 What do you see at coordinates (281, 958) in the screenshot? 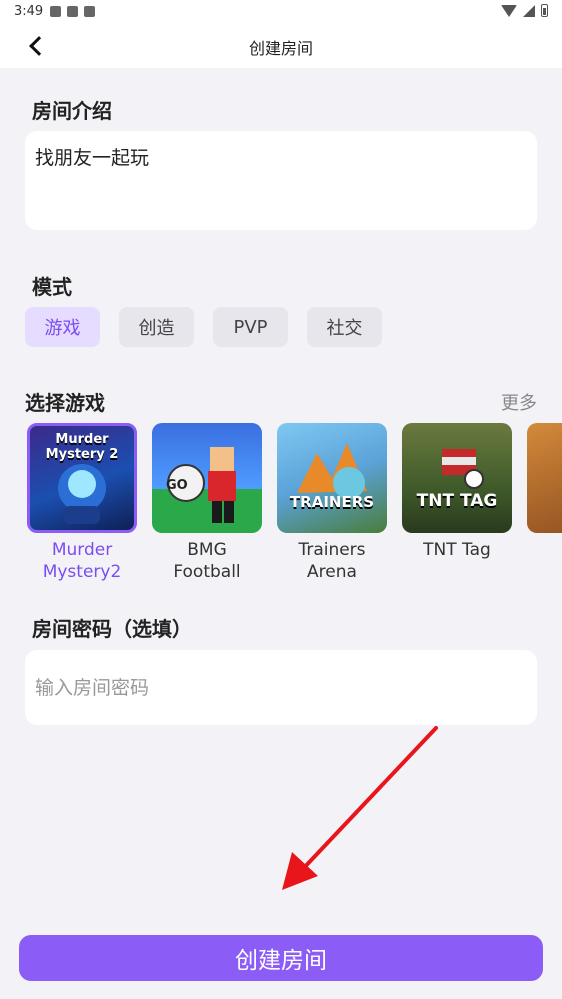
I see `create-room-button: 创建房间` at bounding box center [281, 958].